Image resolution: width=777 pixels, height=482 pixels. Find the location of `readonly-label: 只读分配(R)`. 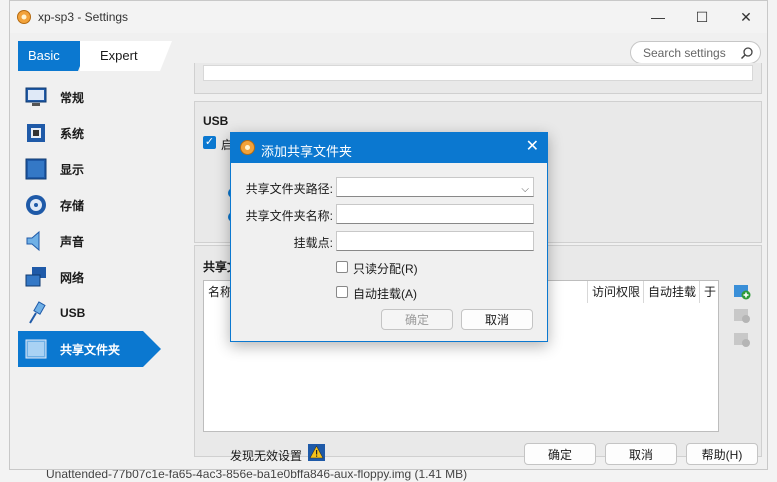

readonly-label: 只读分配(R) is located at coordinates (385, 268).